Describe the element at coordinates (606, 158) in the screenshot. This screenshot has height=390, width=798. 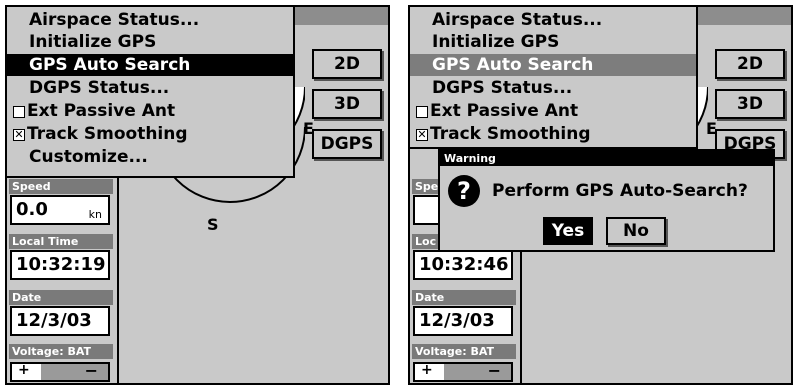
I see `dialog-title: Warning` at that location.